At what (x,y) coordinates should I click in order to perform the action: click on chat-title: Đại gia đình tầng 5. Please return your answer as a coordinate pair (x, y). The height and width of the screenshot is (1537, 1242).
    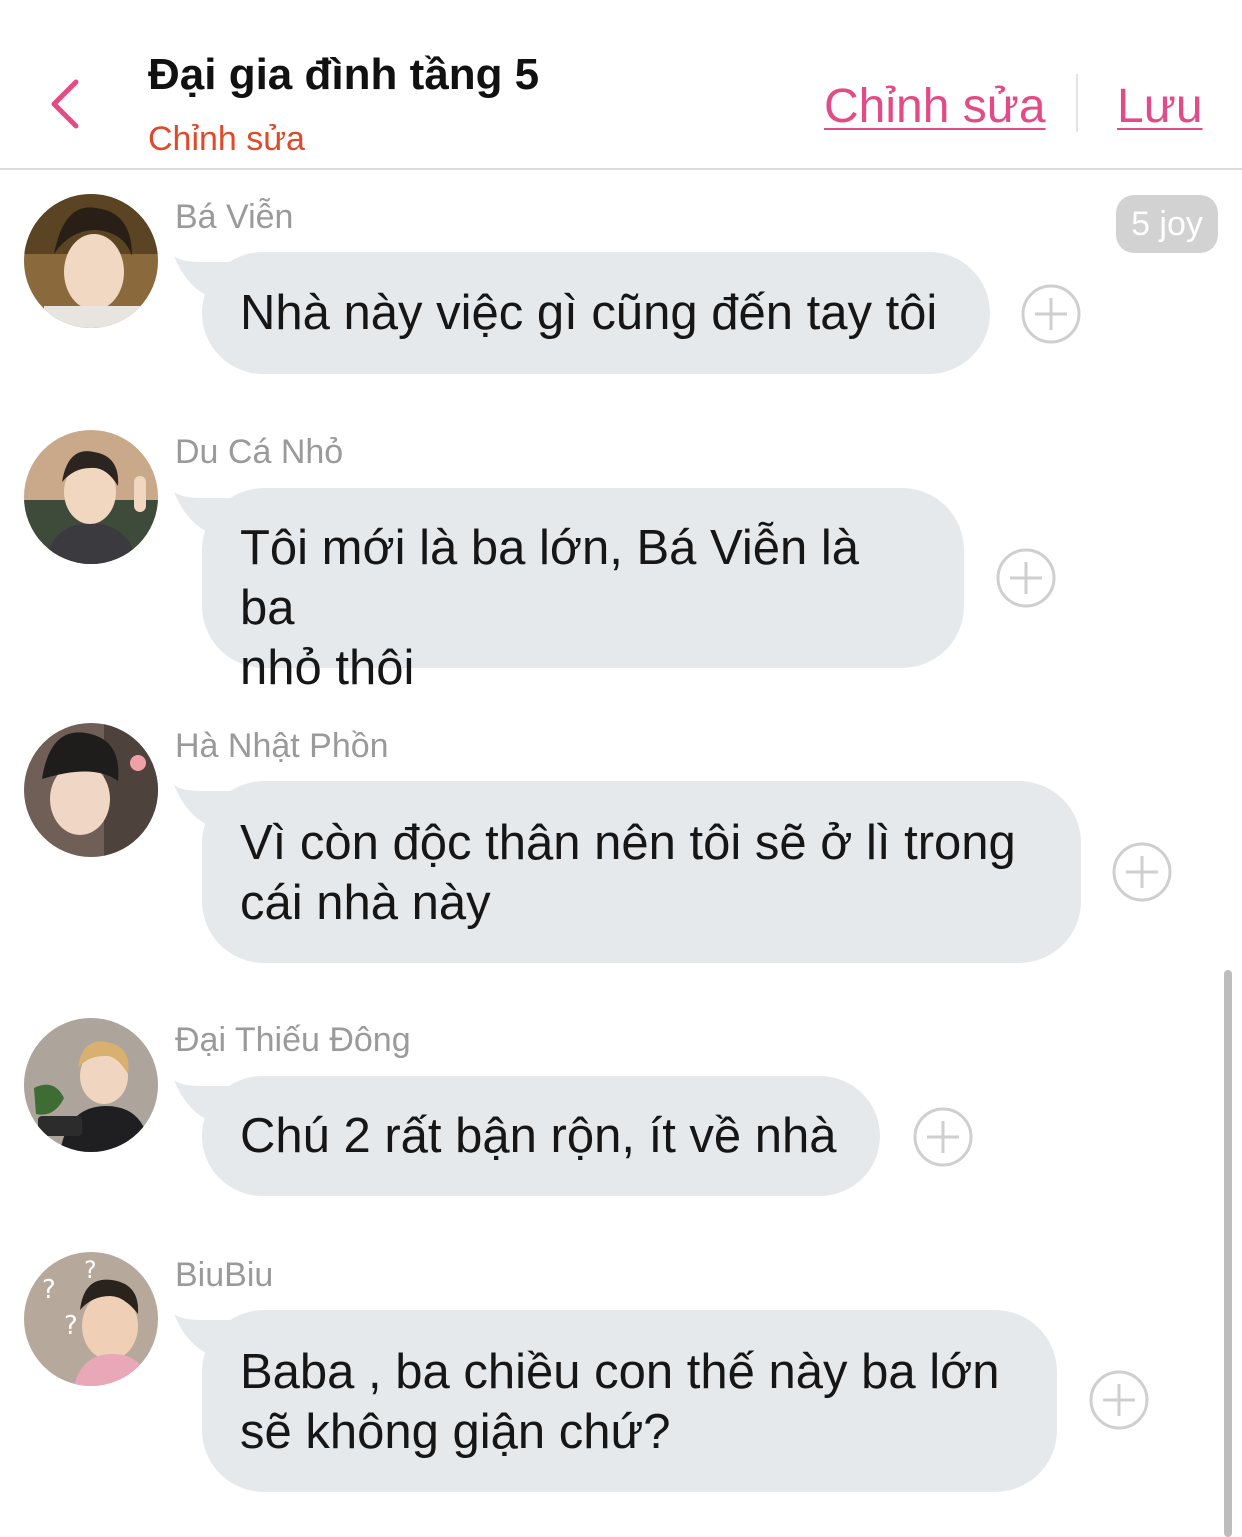
    Looking at the image, I should click on (344, 74).